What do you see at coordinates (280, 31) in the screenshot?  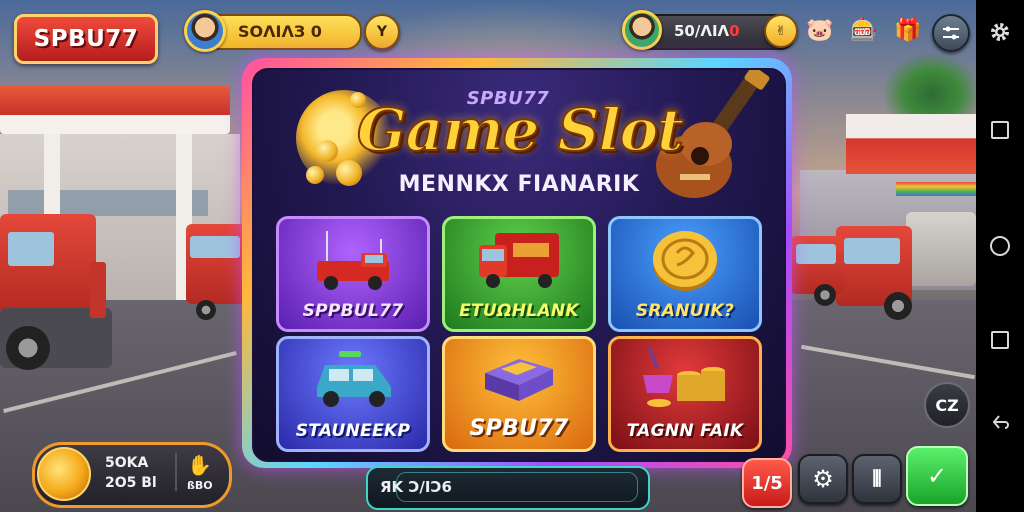 I see `coin-amount: SOΛΙΛЗ 0` at bounding box center [280, 31].